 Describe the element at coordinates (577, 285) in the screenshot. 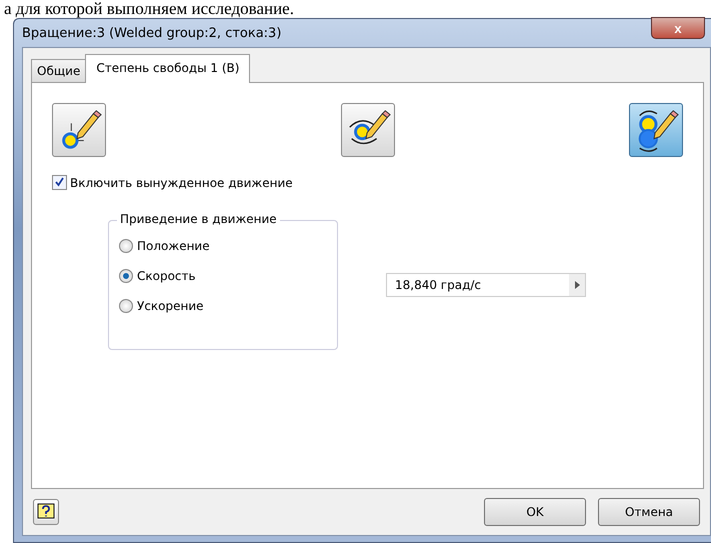

I see `arrow-icon` at that location.